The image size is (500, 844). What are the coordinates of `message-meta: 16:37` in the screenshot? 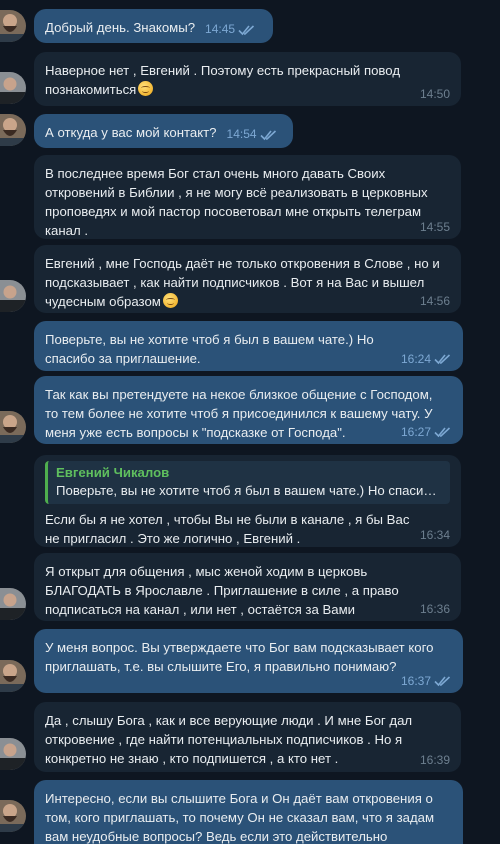 It's located at (426, 681).